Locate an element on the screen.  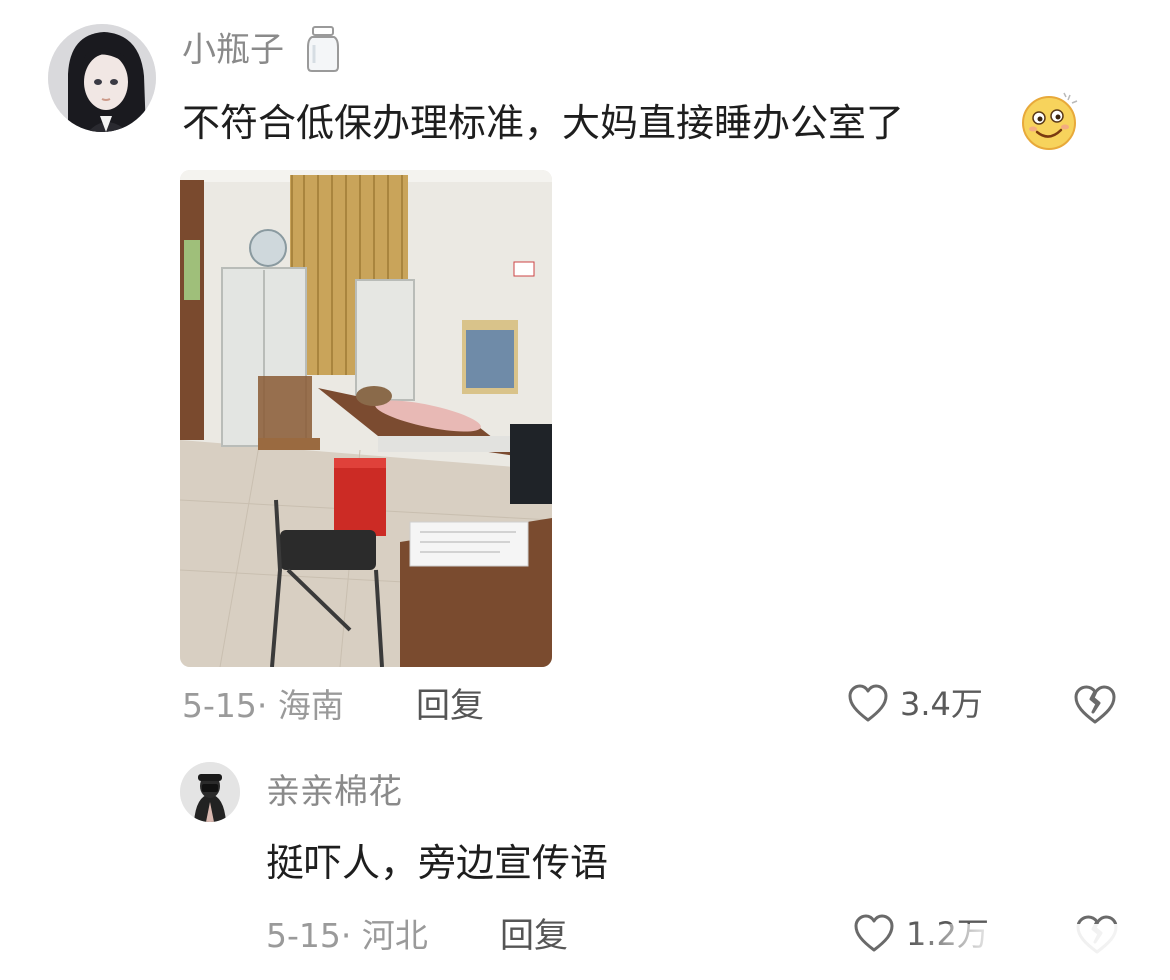
comment-meta: 5-15· 河北 is located at coordinates (347, 936).